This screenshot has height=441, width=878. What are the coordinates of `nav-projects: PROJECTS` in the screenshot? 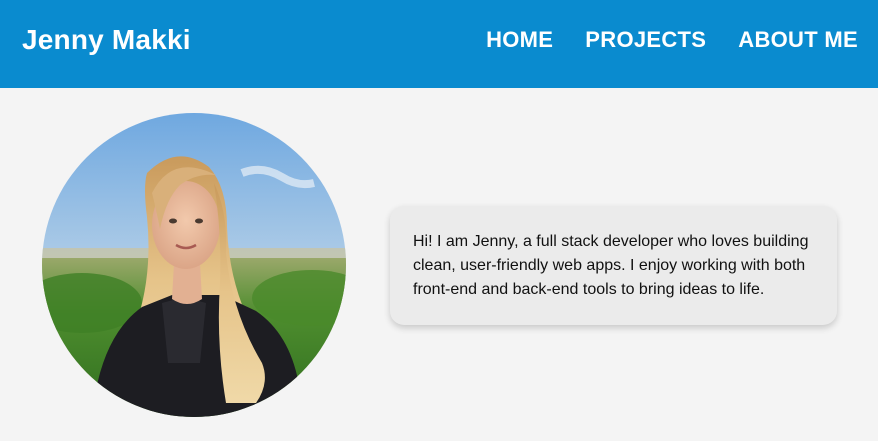 It's located at (645, 40).